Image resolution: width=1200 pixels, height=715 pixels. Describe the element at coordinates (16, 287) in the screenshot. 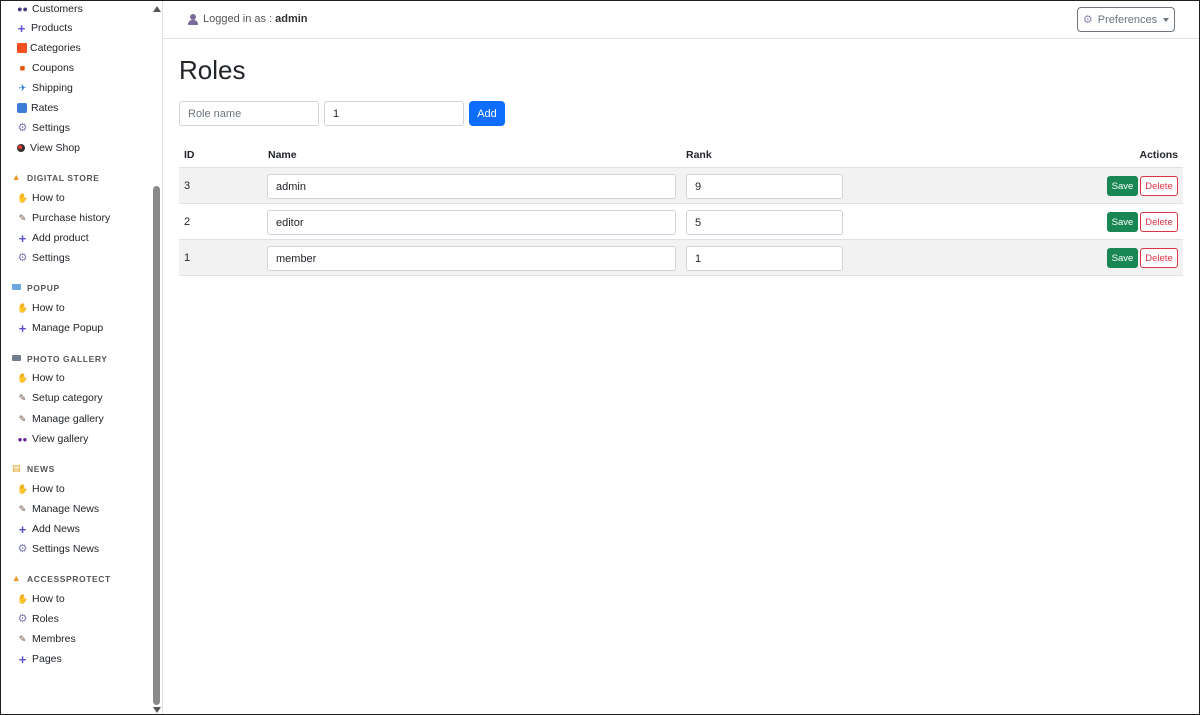

I see `card-icon` at that location.